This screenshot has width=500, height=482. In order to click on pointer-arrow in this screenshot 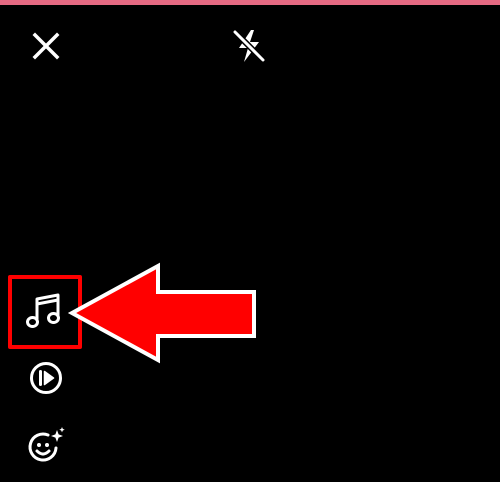, I will do `click(161, 313)`.